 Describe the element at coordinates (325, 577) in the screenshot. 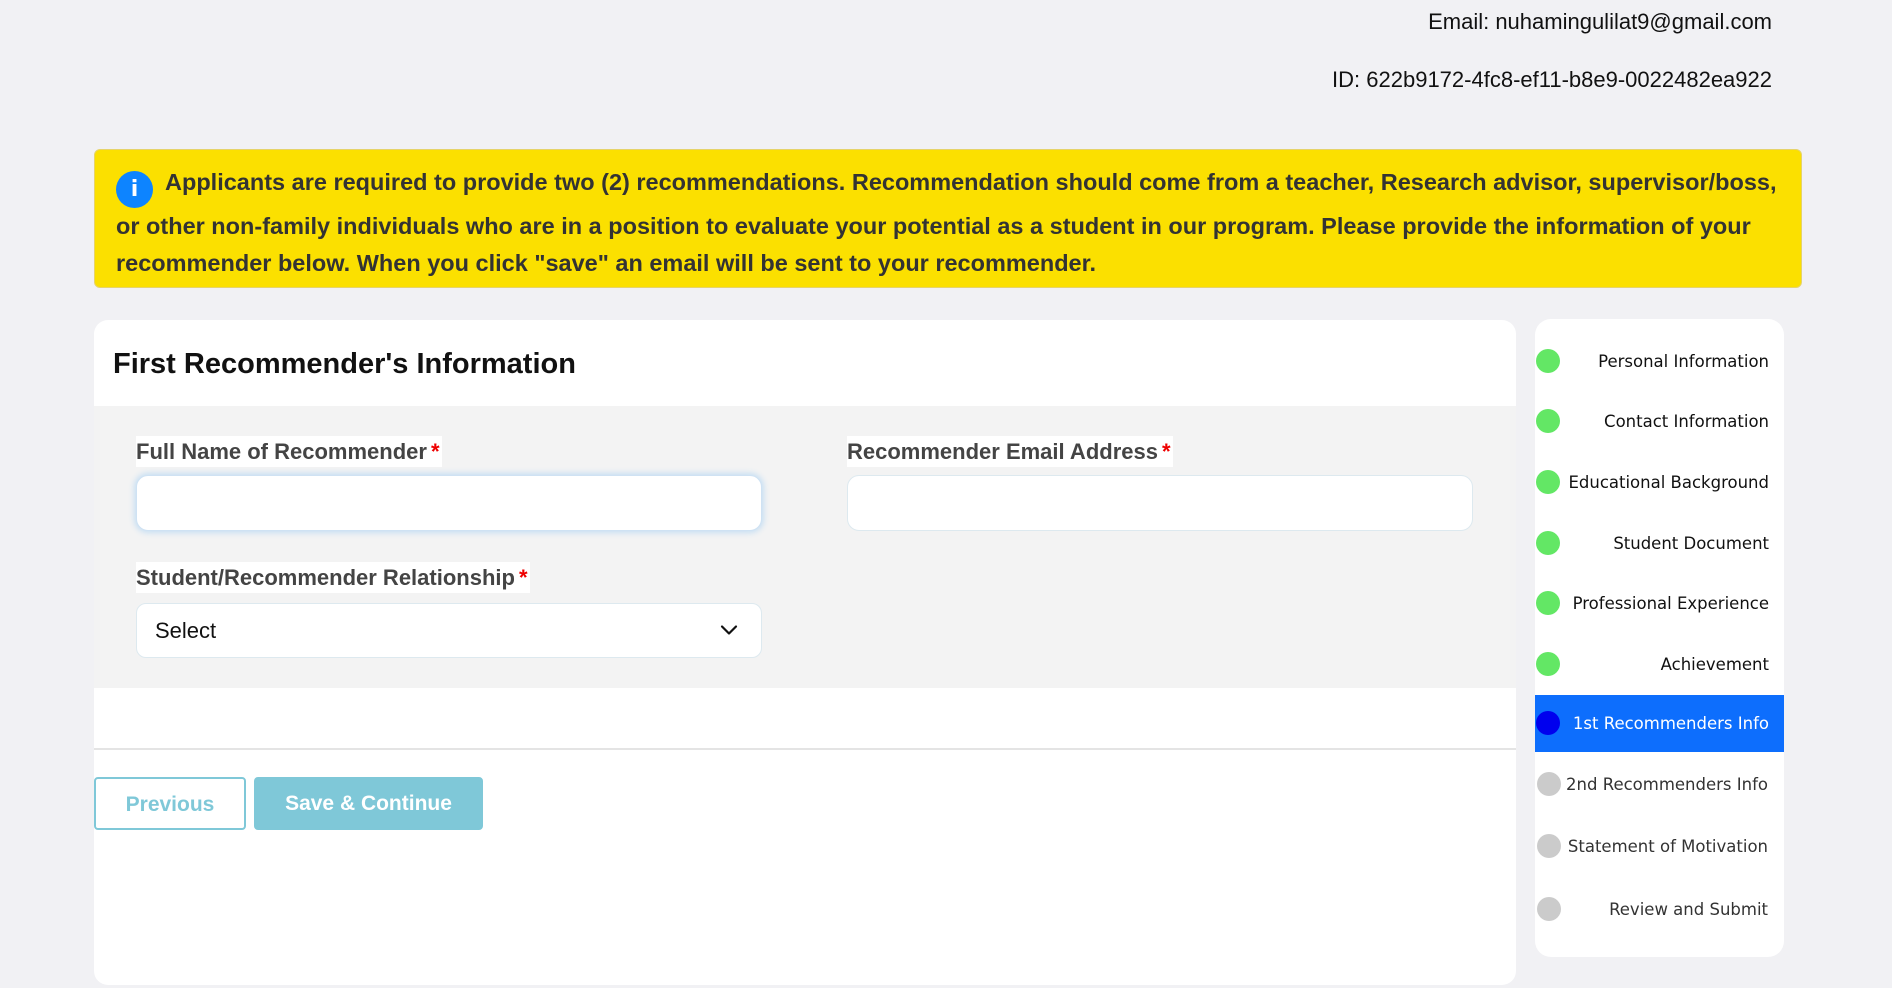

I see `relationship-label-text: Student/Recommender Relationship` at that location.